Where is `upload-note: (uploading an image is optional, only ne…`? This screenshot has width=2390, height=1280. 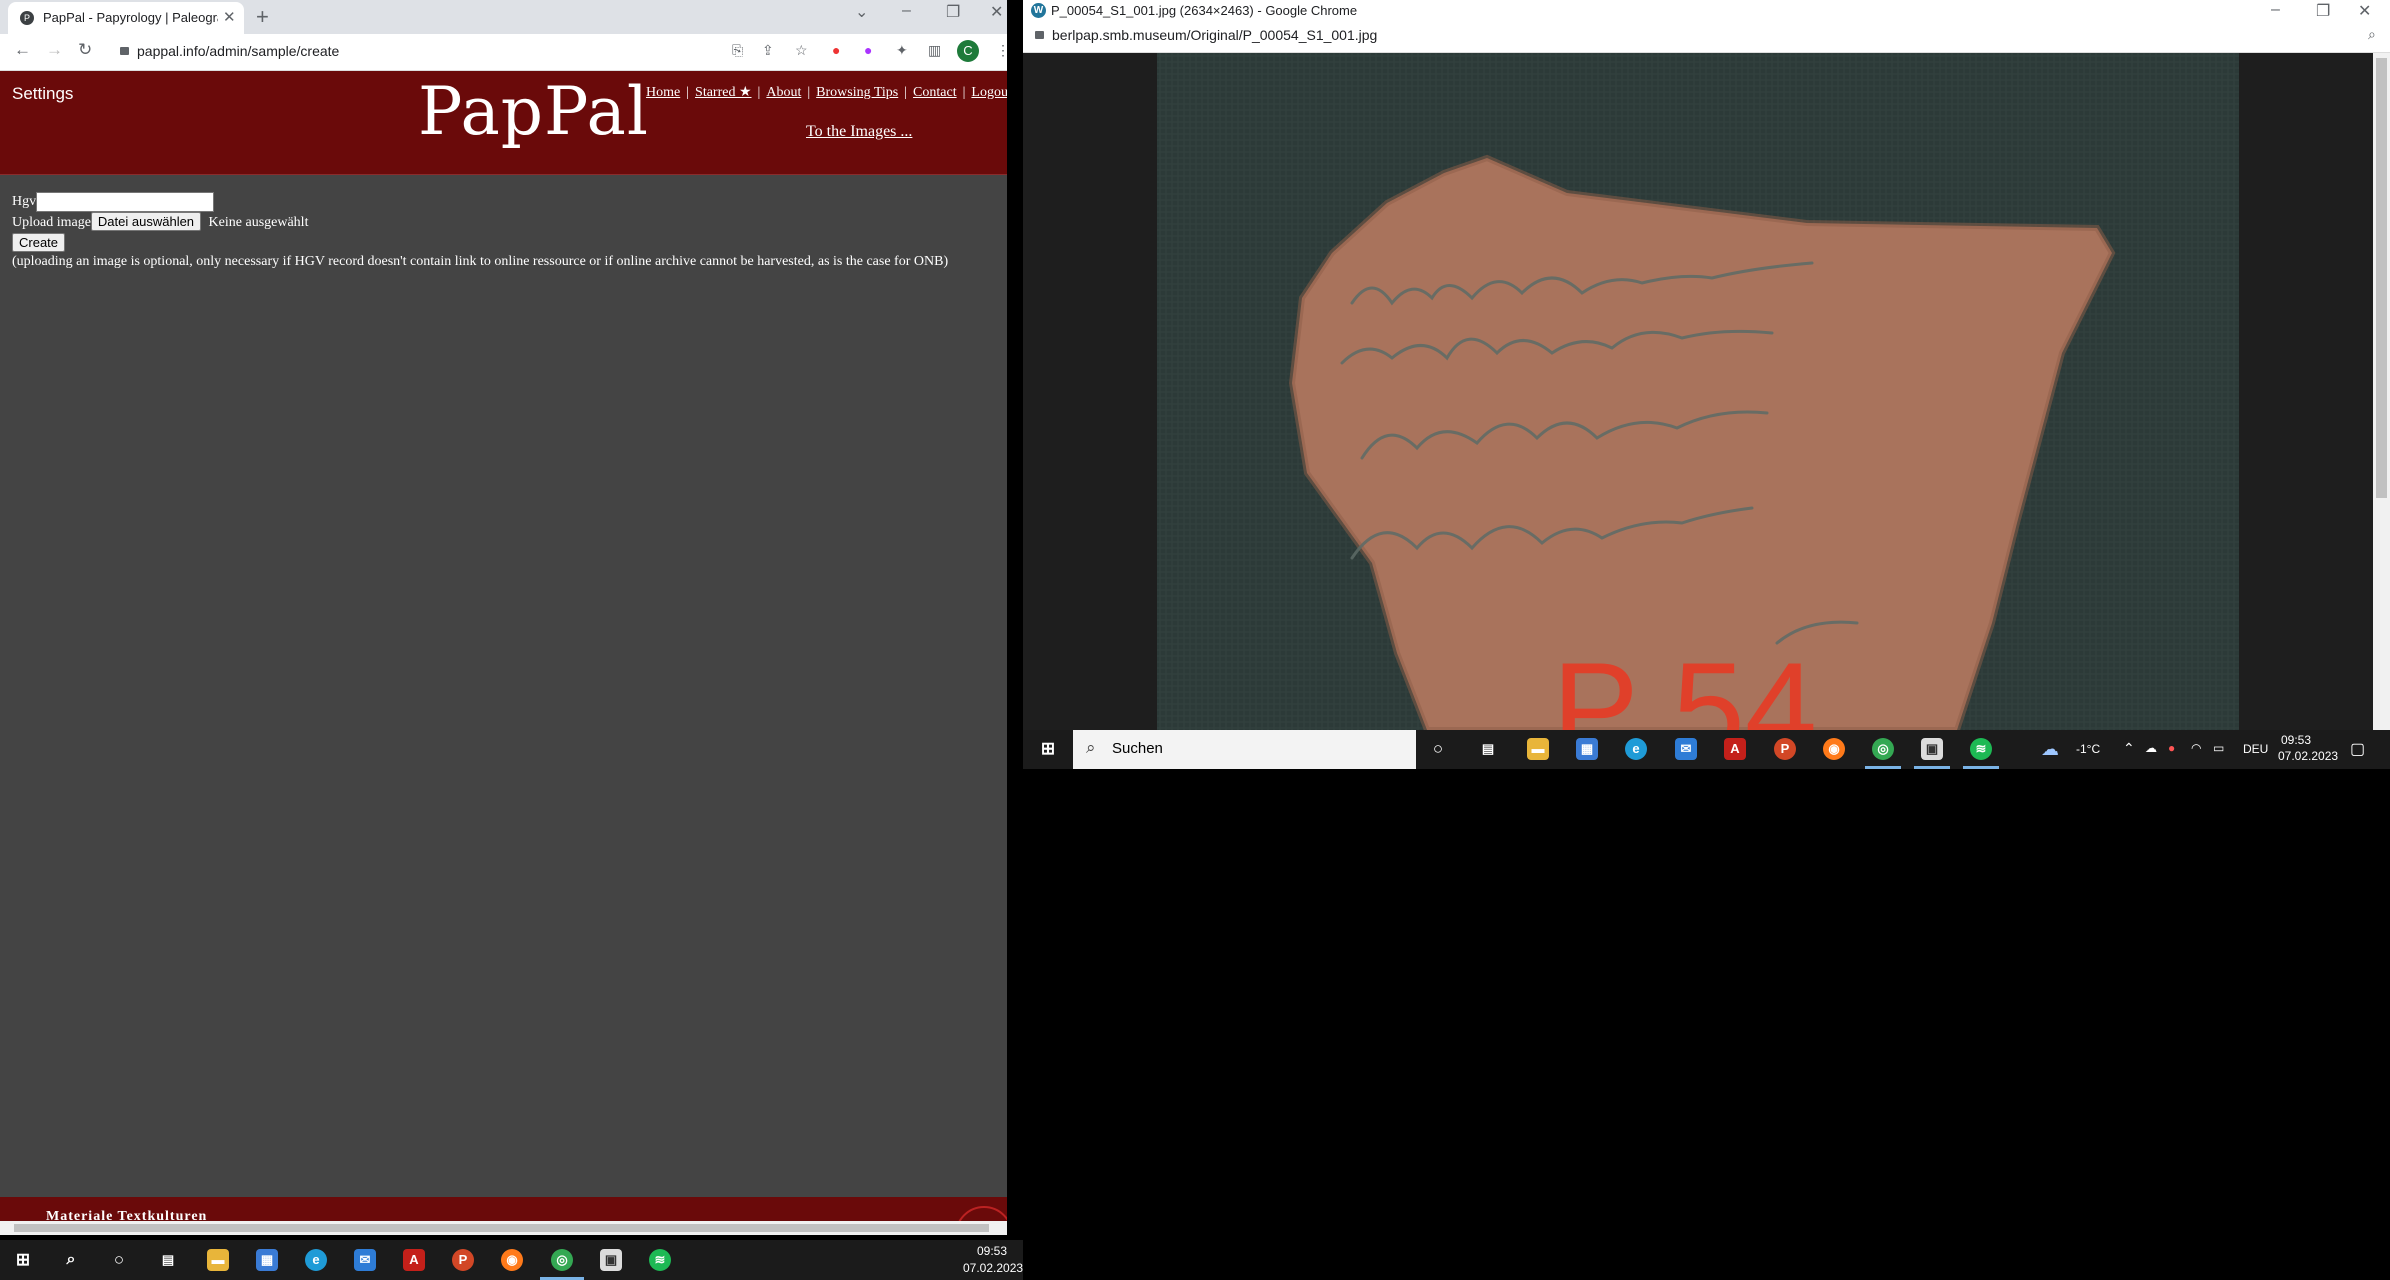
upload-note: (uploading an image is optional, only ne… is located at coordinates (480, 261).